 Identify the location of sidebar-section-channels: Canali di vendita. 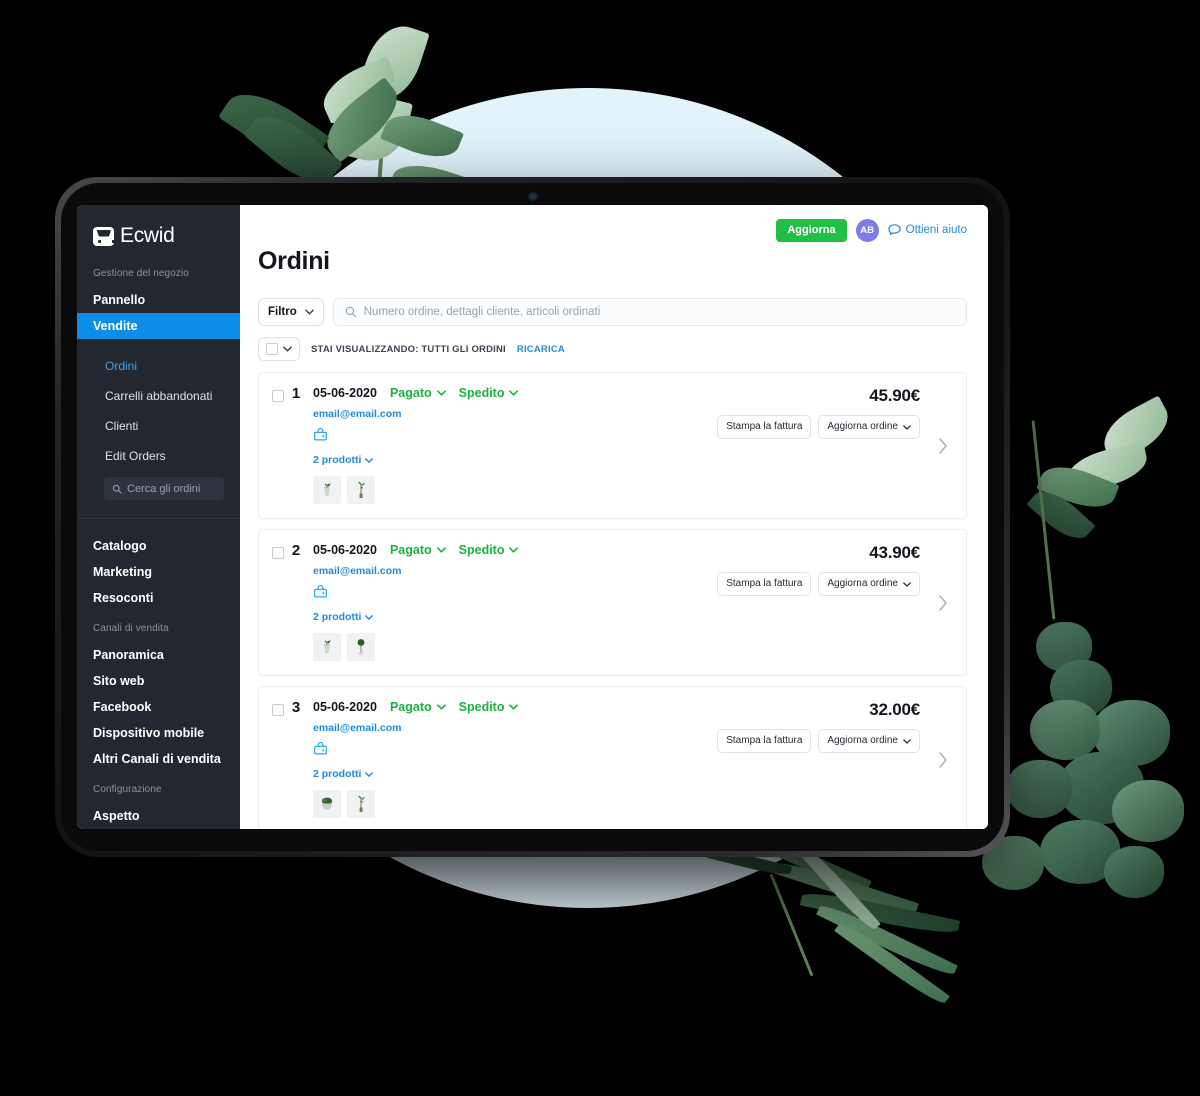
(131, 628).